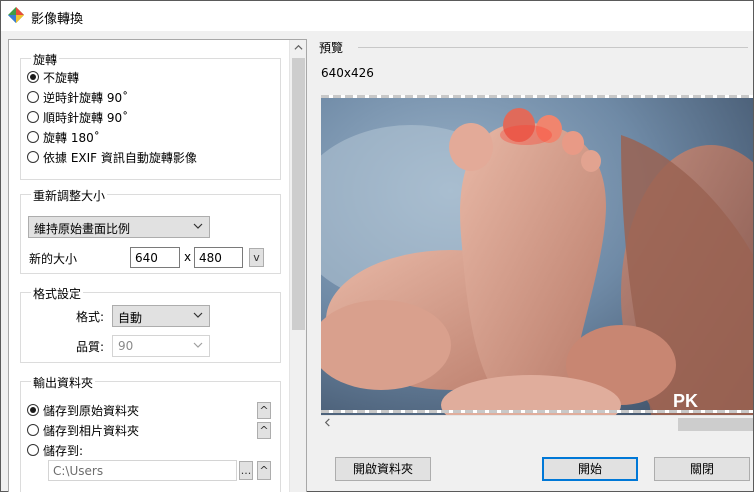  Describe the element at coordinates (86, 117) in the screenshot. I see `rotate-cw-90-label: 順時針旋轉 90˚` at that location.